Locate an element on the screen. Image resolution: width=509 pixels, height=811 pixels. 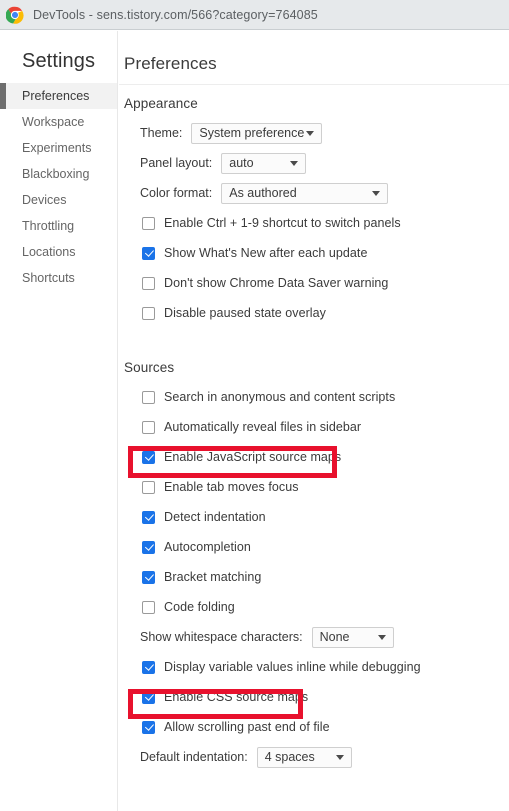
sidebar-item-locations: Locations is located at coordinates (58, 252).